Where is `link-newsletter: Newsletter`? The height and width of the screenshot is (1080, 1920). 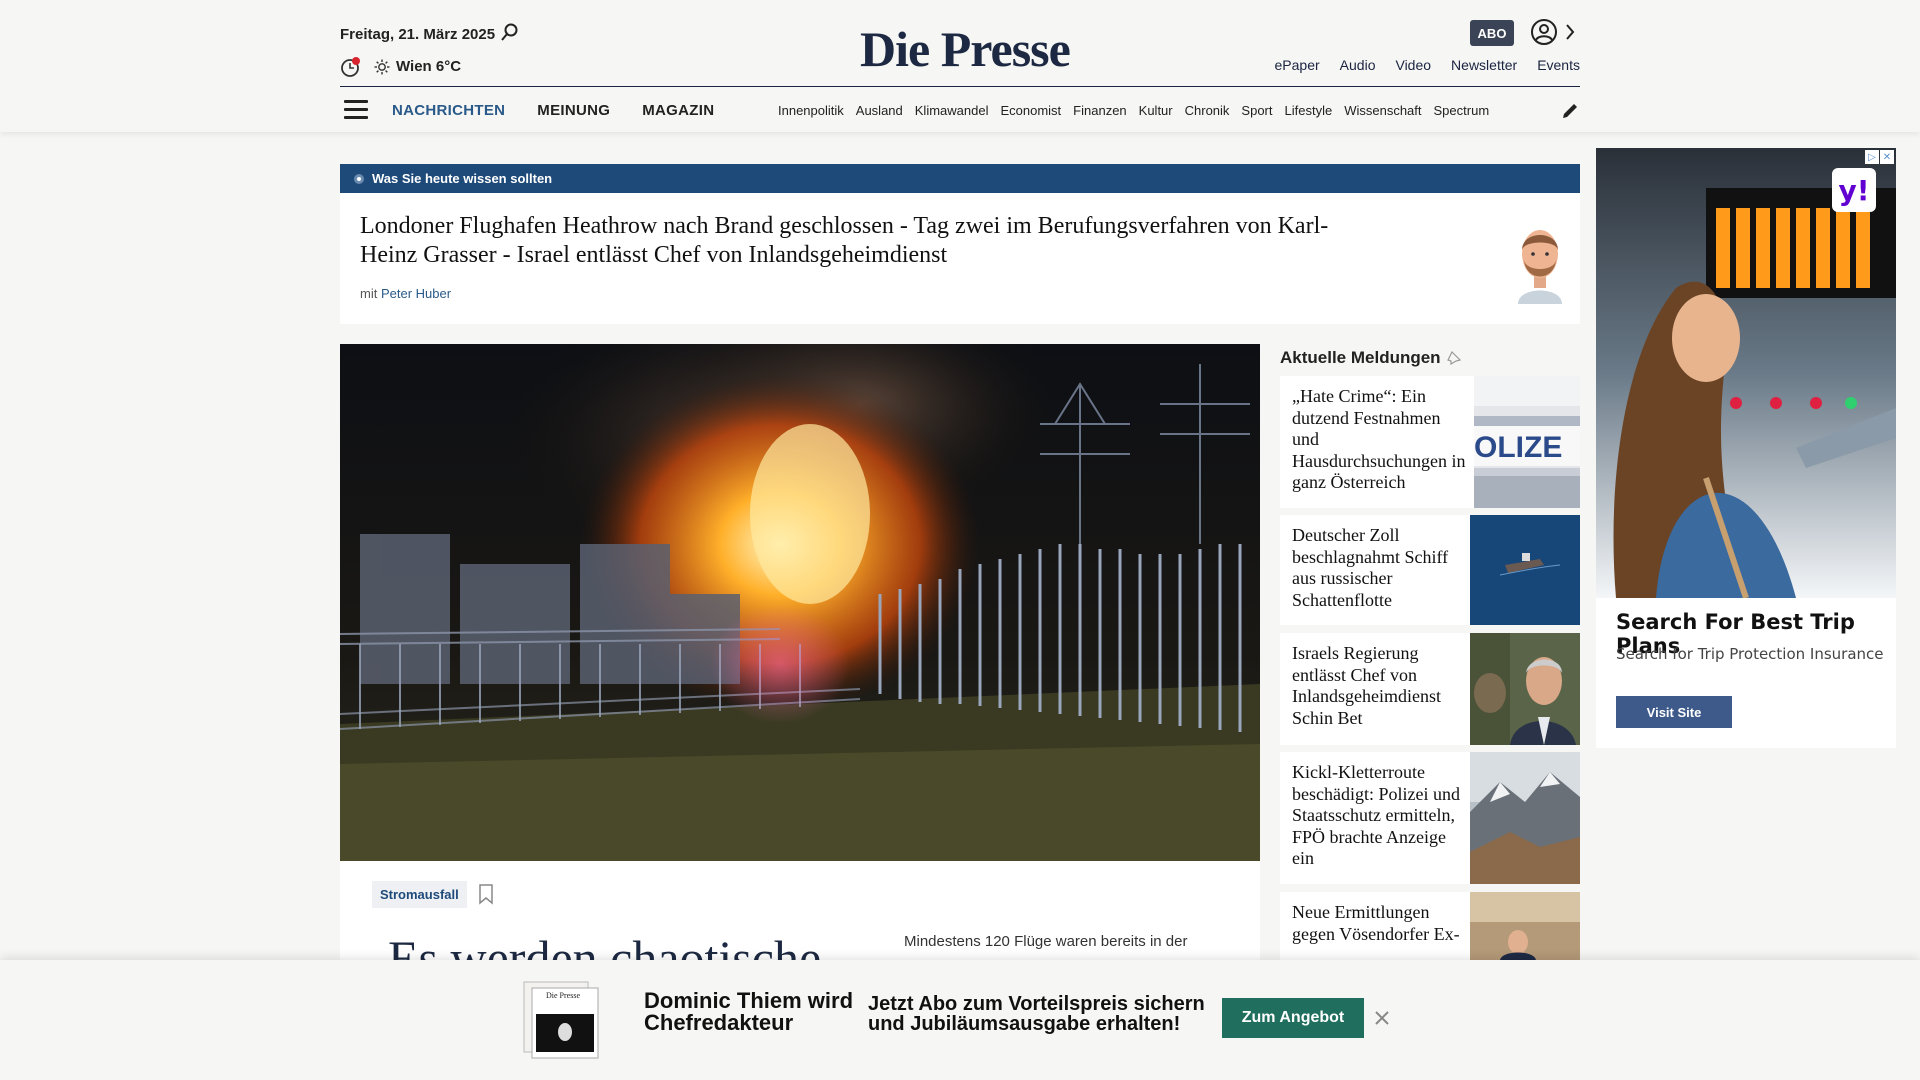
link-newsletter: Newsletter is located at coordinates (1484, 65).